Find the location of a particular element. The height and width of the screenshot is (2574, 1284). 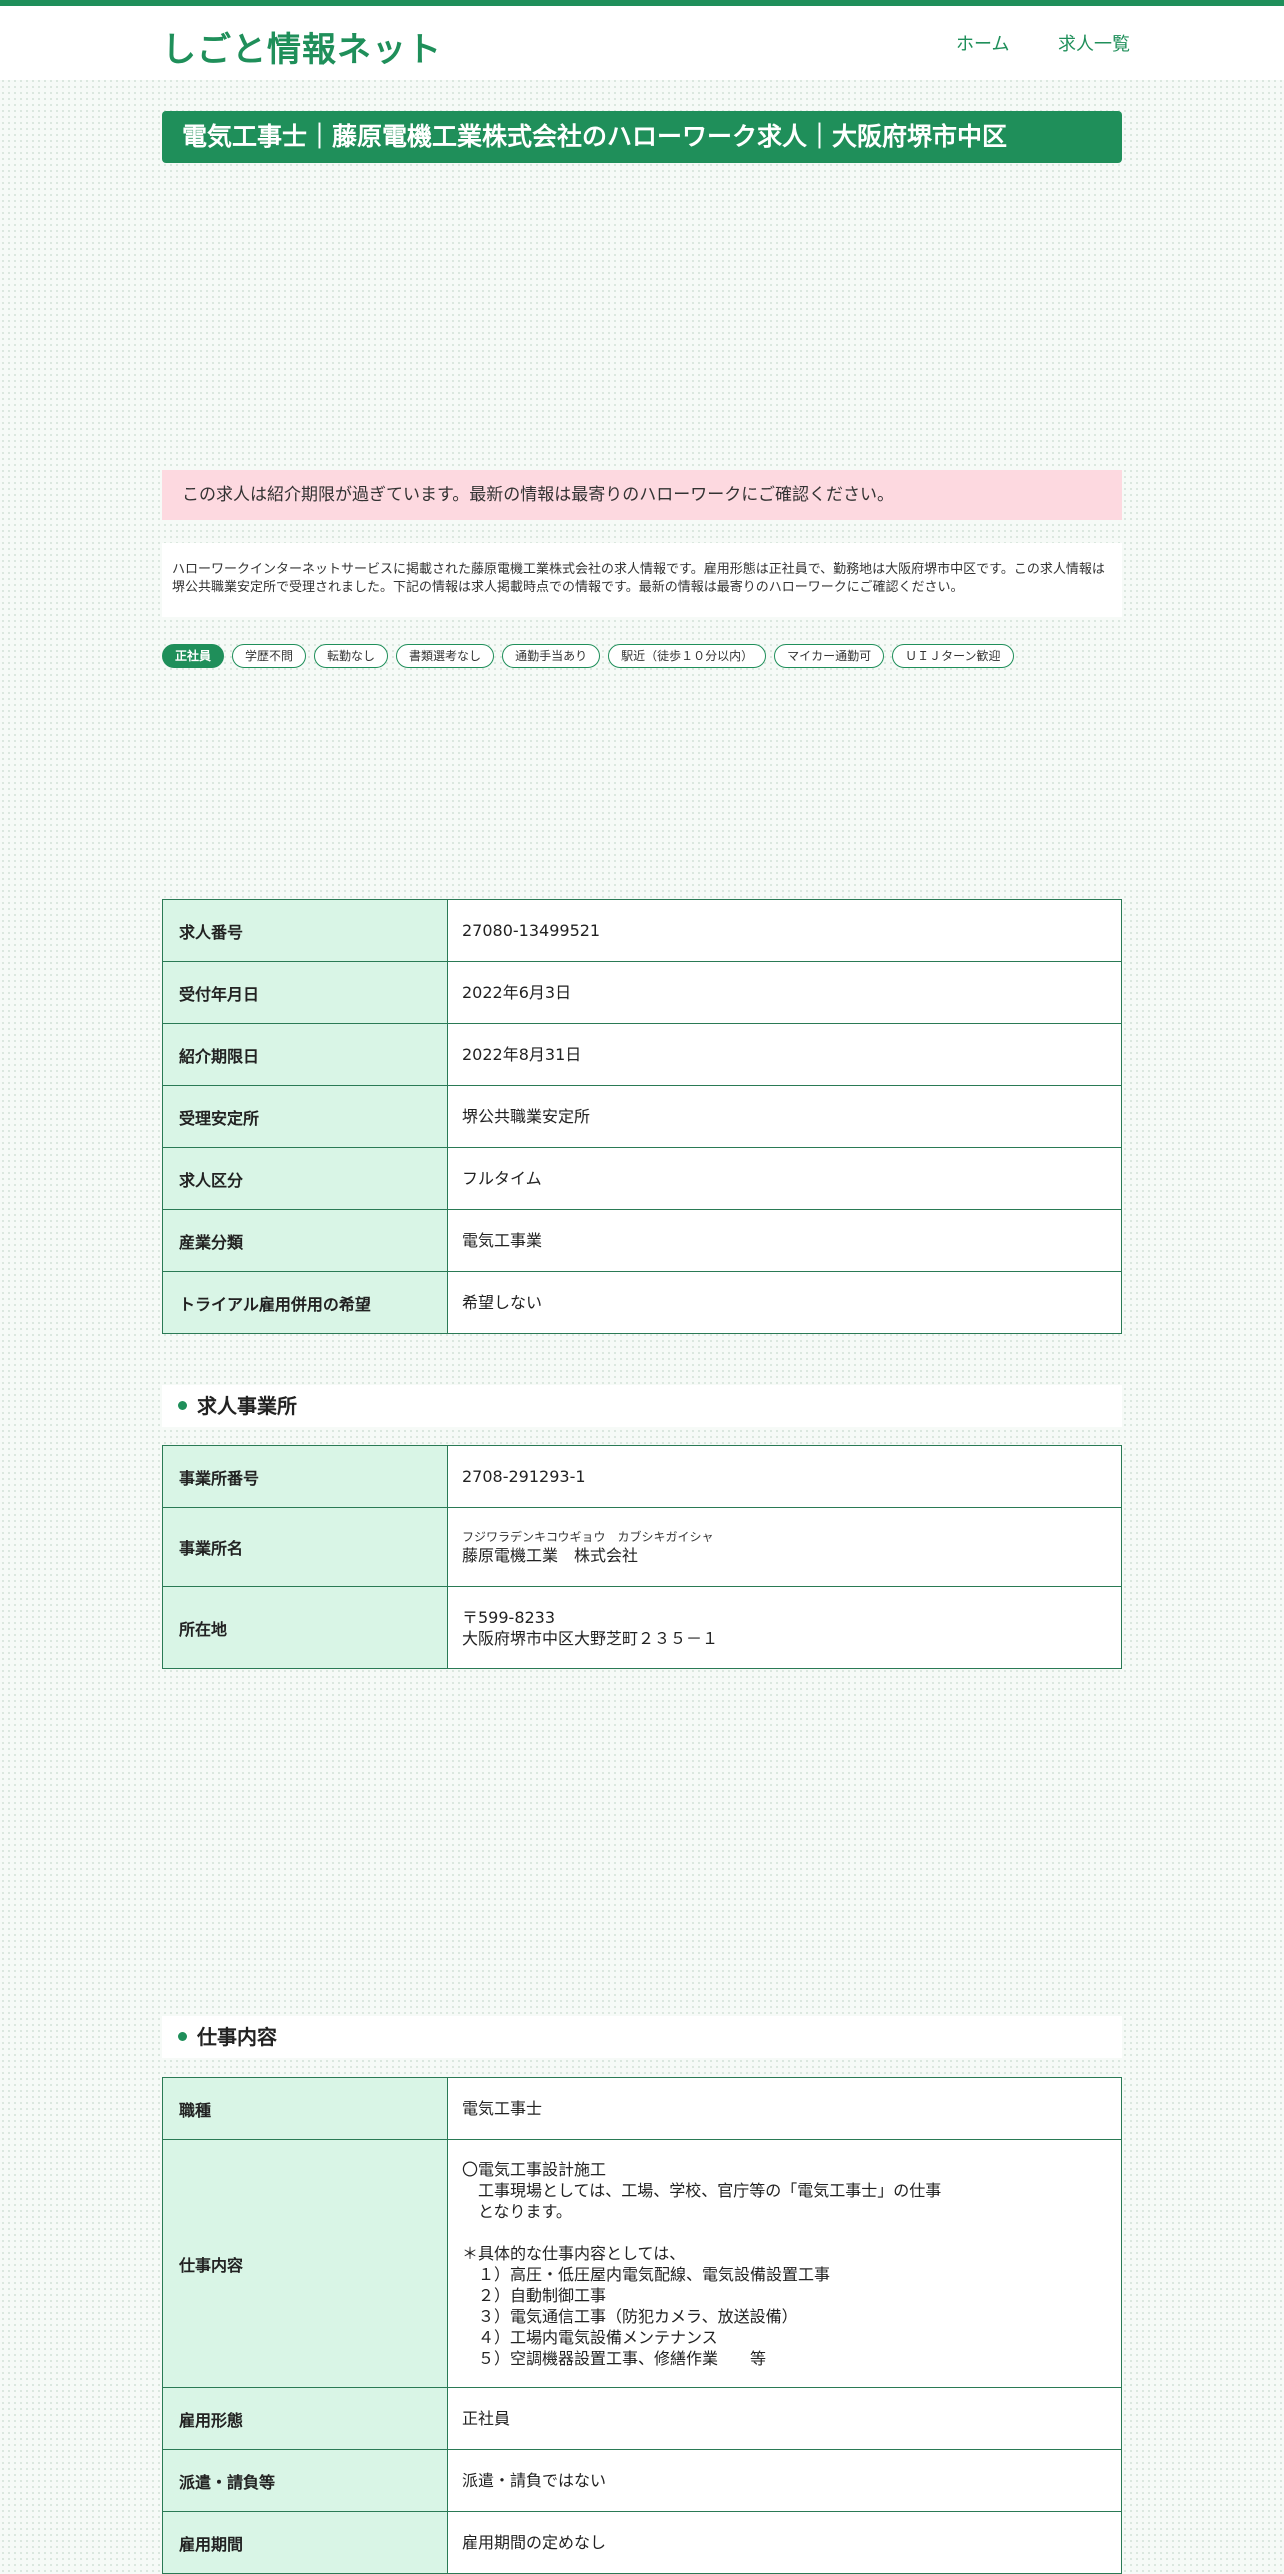

table-row: 雇用期間 雇用期間の定めなし is located at coordinates (642, 2542).